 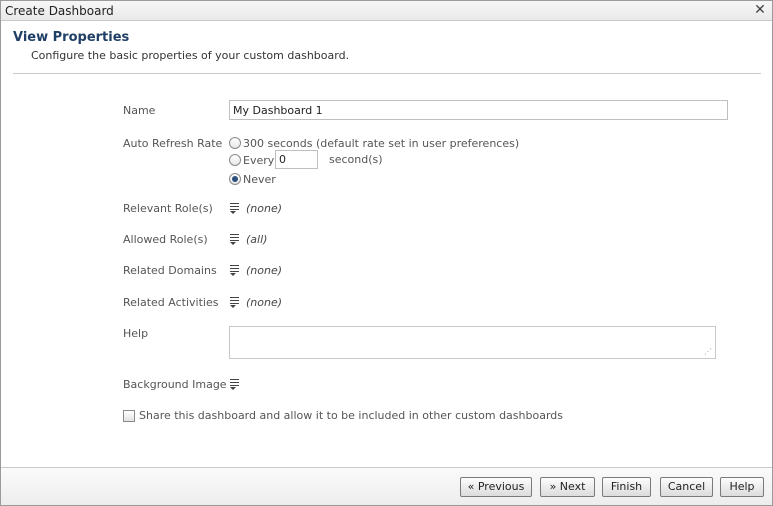 I want to click on refresh-option-never: Never, so click(x=252, y=179).